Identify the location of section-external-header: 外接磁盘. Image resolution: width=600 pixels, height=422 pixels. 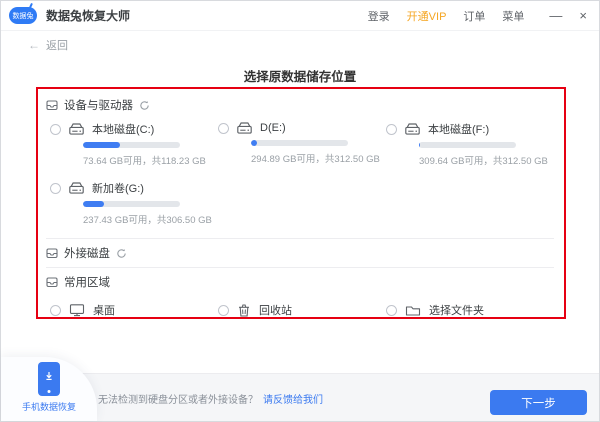
(300, 253).